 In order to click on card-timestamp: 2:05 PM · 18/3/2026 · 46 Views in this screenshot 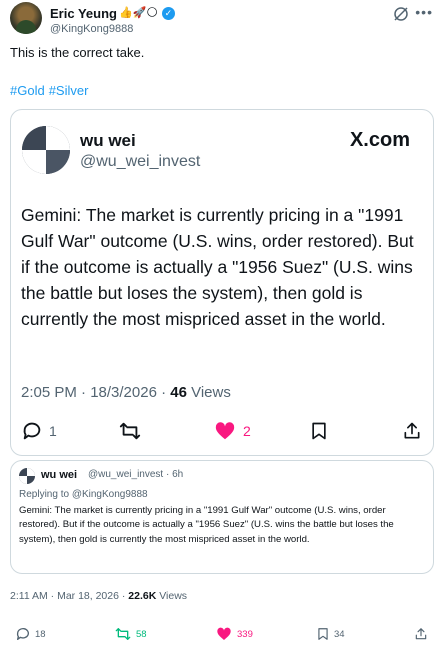, I will do `click(126, 392)`.